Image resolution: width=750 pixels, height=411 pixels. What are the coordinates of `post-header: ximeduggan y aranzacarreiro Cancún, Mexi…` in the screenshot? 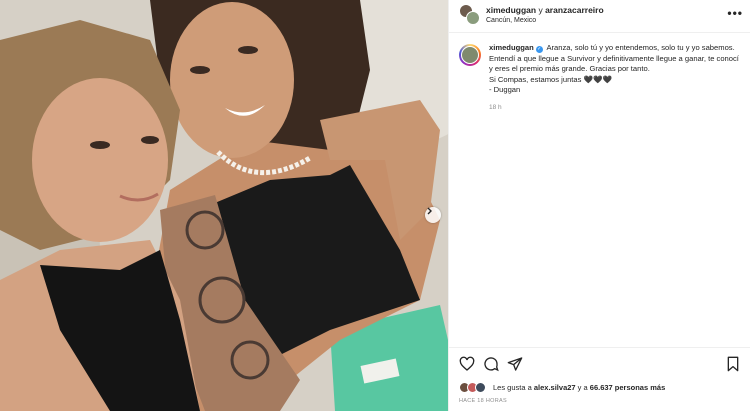 It's located at (599, 16).